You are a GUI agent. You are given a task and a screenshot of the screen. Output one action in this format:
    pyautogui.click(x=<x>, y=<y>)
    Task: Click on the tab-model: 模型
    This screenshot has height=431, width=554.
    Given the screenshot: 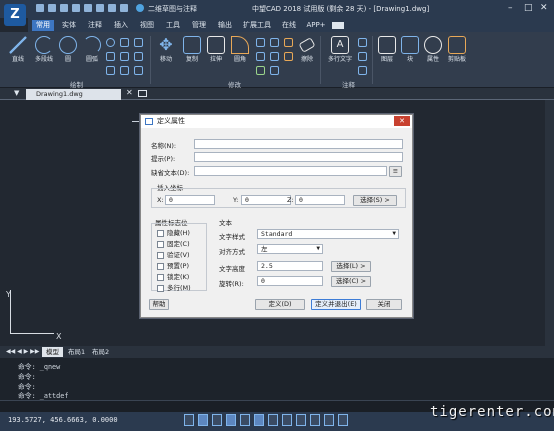 What is the action you would take?
    pyautogui.click(x=52, y=352)
    